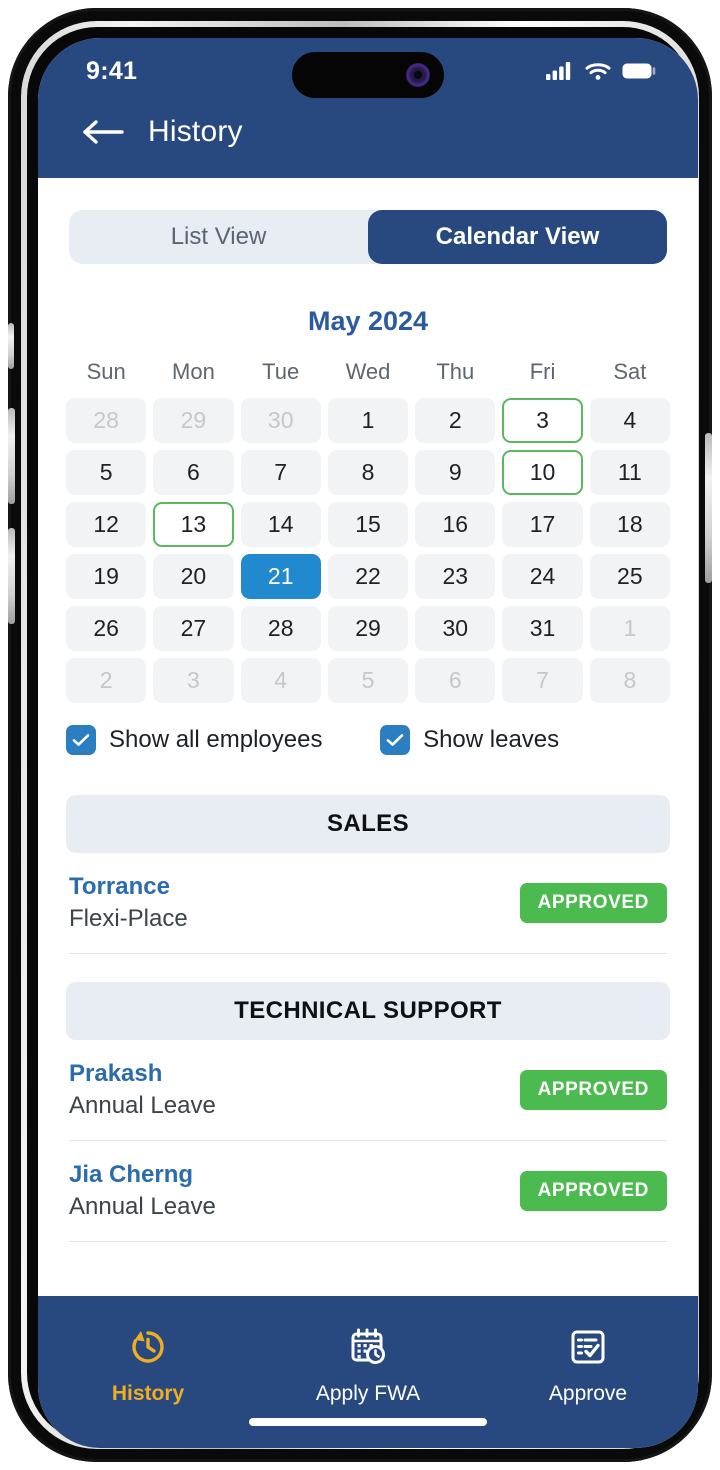 This screenshot has height=1470, width=720. What do you see at coordinates (142, 1090) in the screenshot?
I see `record-texts: Prakash Annual Leave` at bounding box center [142, 1090].